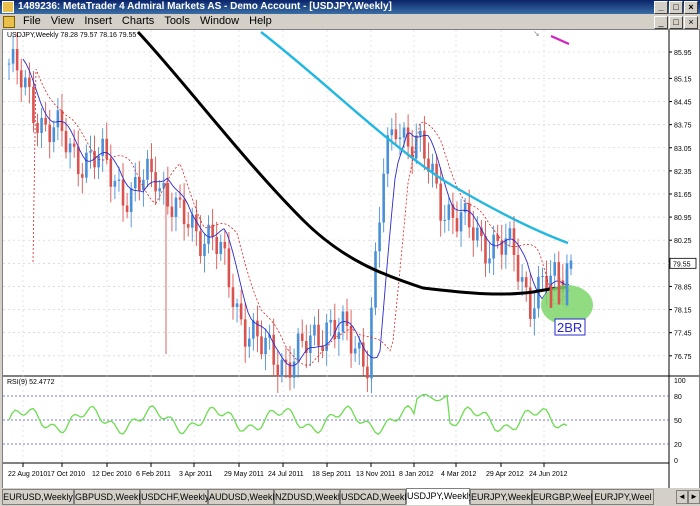  I want to click on tab-usdchf-weekly: USDCHF,Weekly, so click(174, 497).